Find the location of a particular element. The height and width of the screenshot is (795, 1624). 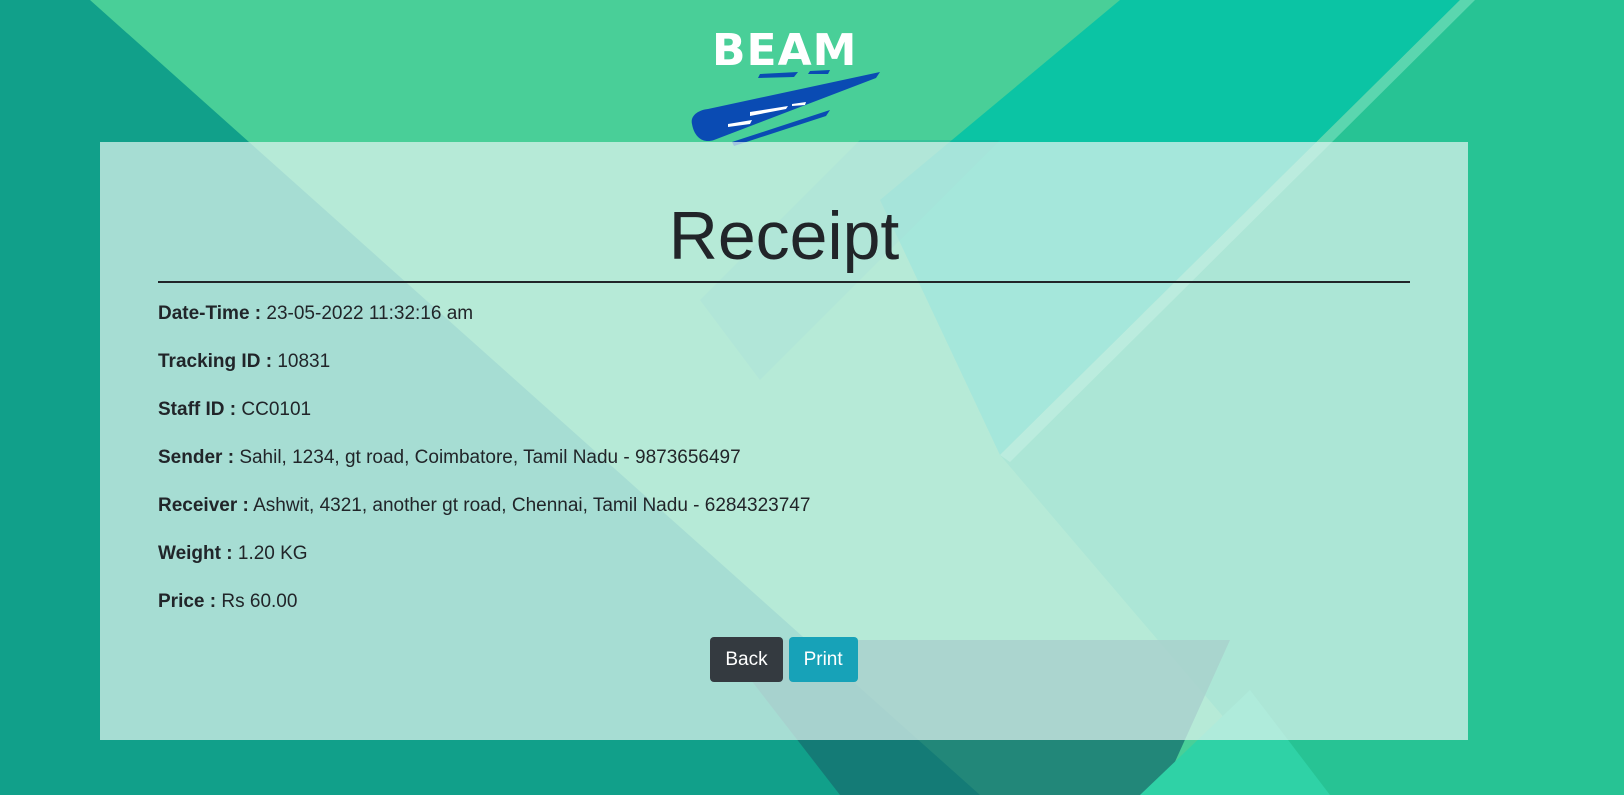

field-value: CC0101 is located at coordinates (276, 409).